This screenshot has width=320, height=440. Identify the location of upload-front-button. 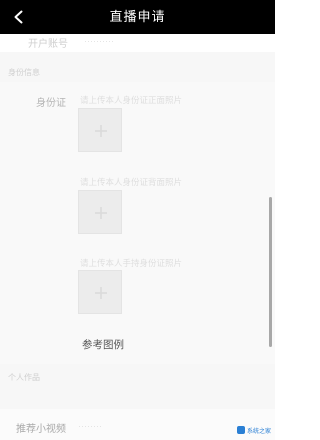
(100, 130).